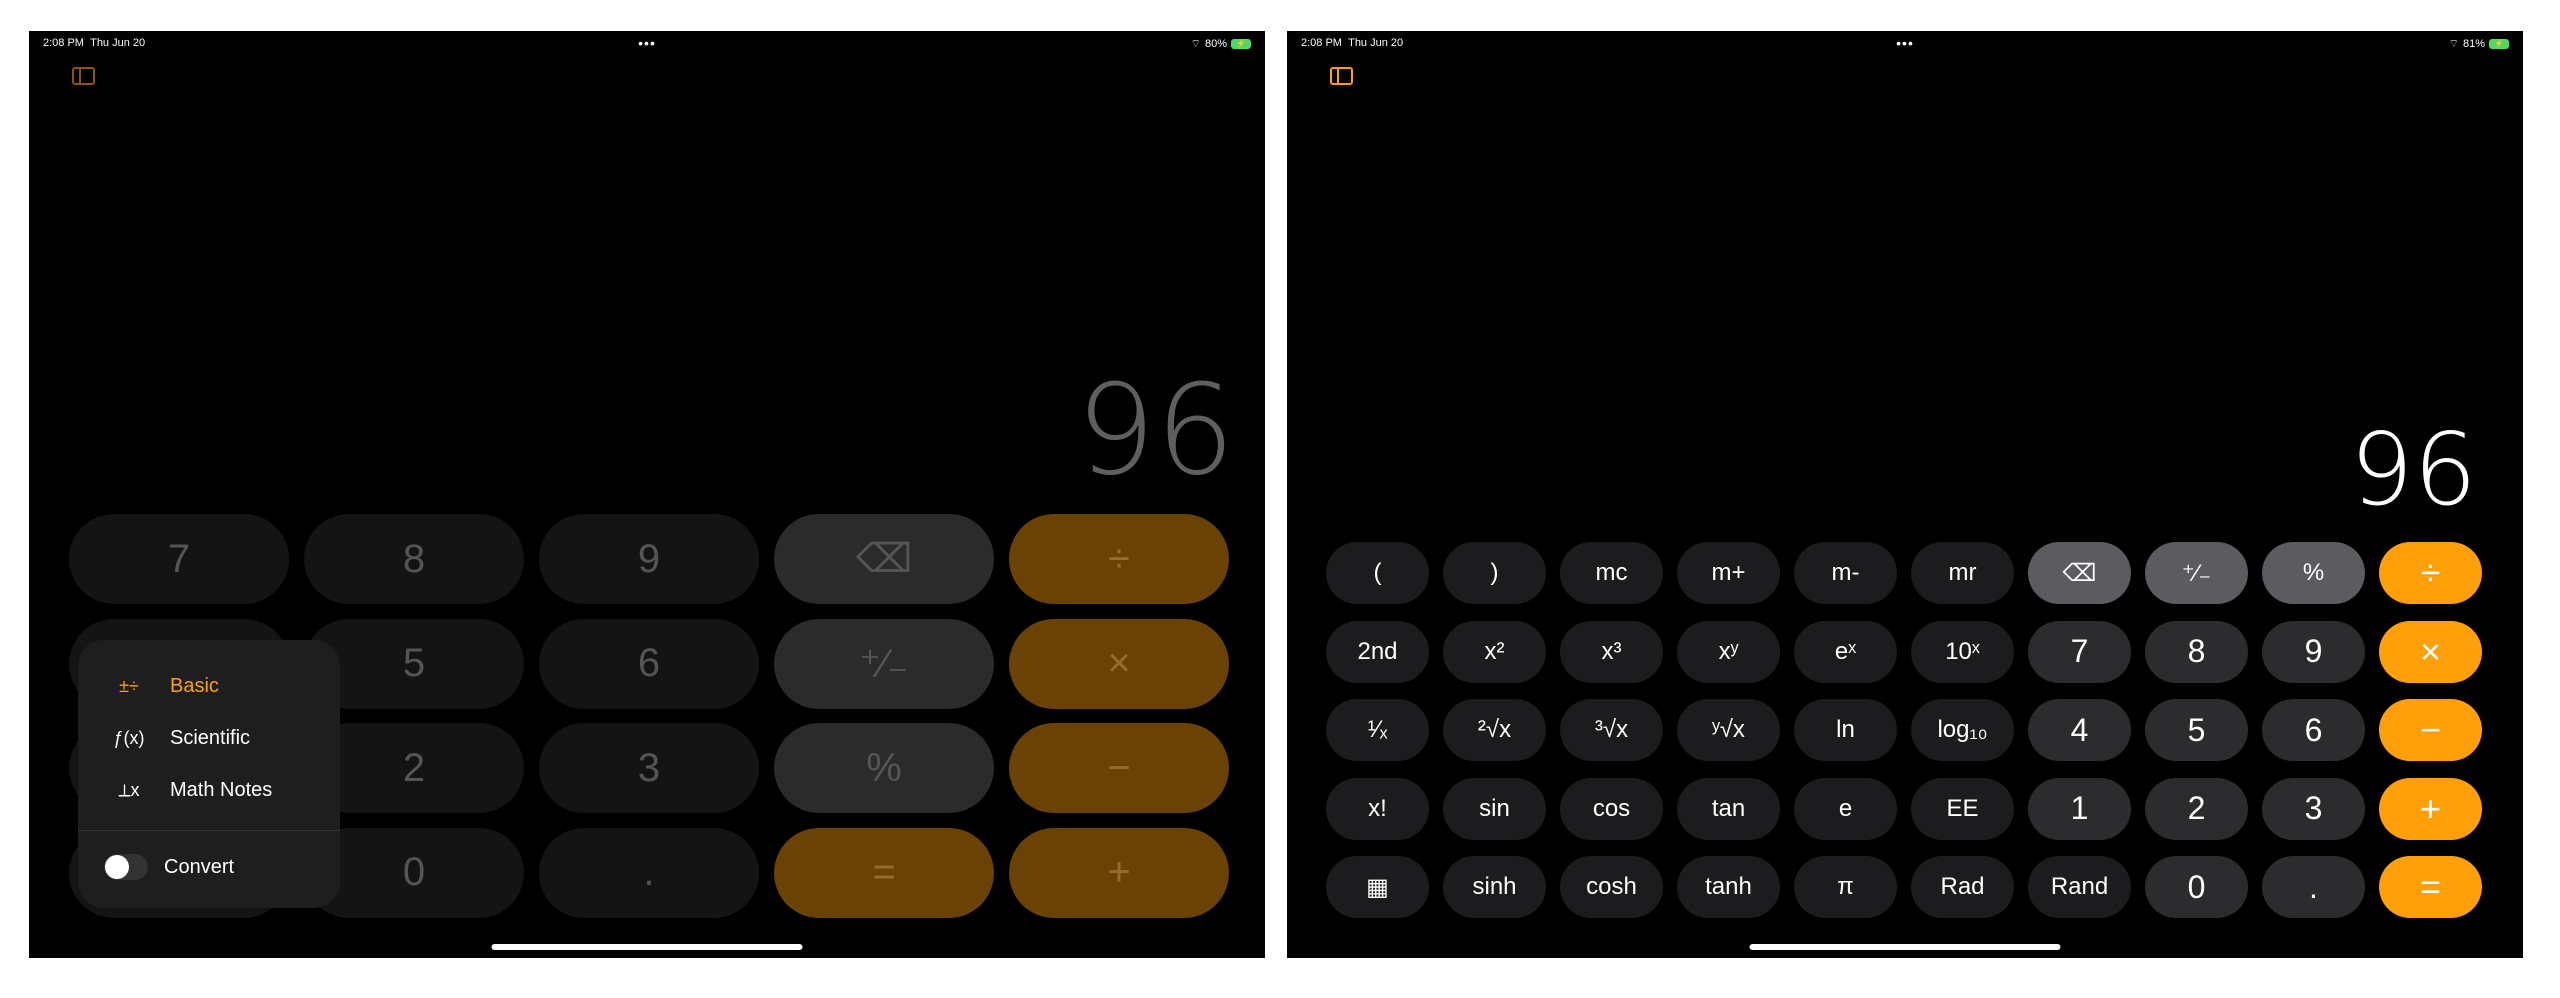  Describe the element at coordinates (2430, 651) in the screenshot. I see `key-×: ×` at that location.